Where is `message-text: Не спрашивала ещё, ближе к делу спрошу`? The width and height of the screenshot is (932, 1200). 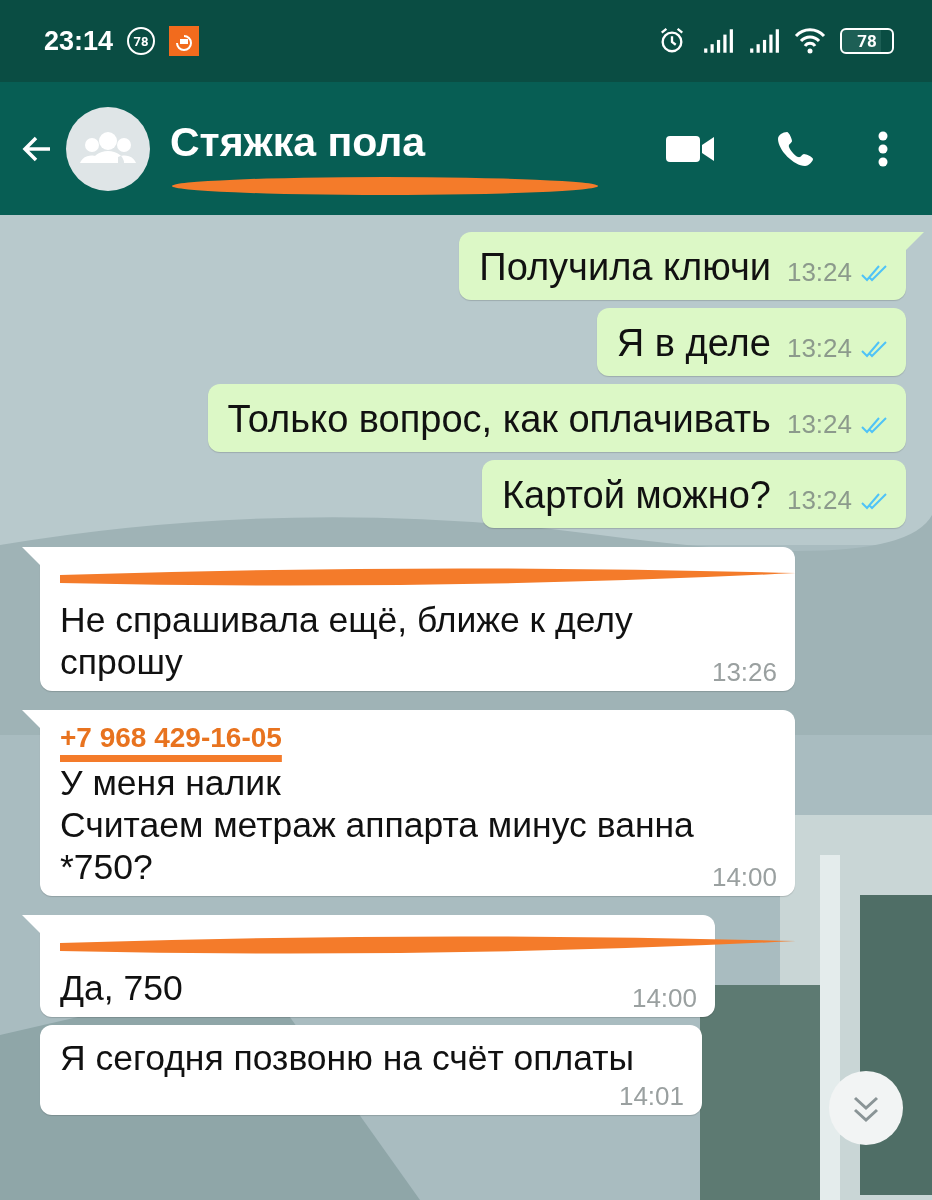
message-text: Не спрашивала ещё, ближе к делу спрошу is located at coordinates (347, 641).